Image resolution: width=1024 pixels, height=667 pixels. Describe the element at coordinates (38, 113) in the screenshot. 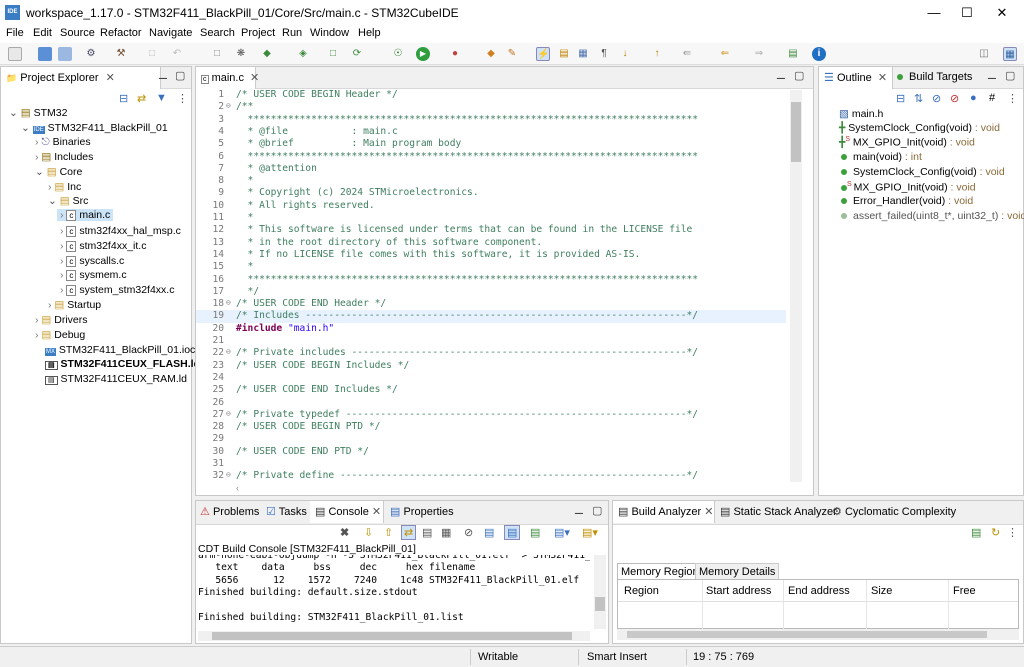

I see `tree-item-stm32: ⌄ ▤ STM32` at that location.